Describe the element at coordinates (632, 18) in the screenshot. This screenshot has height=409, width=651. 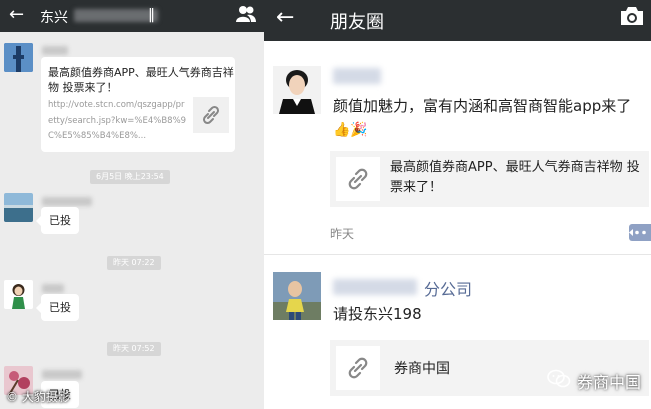
I see `camera-icon` at that location.